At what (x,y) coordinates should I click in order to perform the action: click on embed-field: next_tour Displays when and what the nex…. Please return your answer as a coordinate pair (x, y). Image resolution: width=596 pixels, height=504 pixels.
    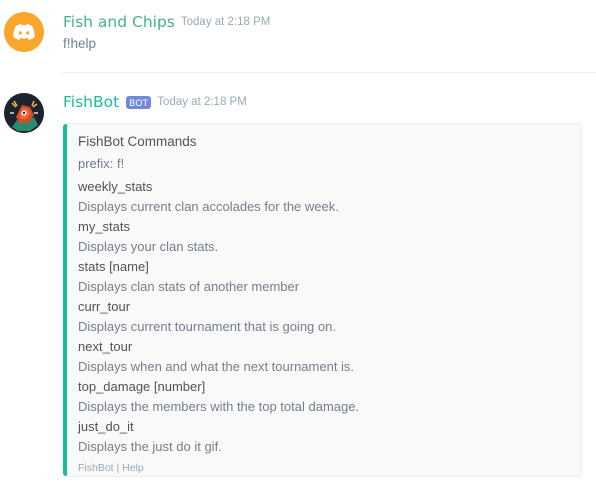
    Looking at the image, I should click on (218, 358).